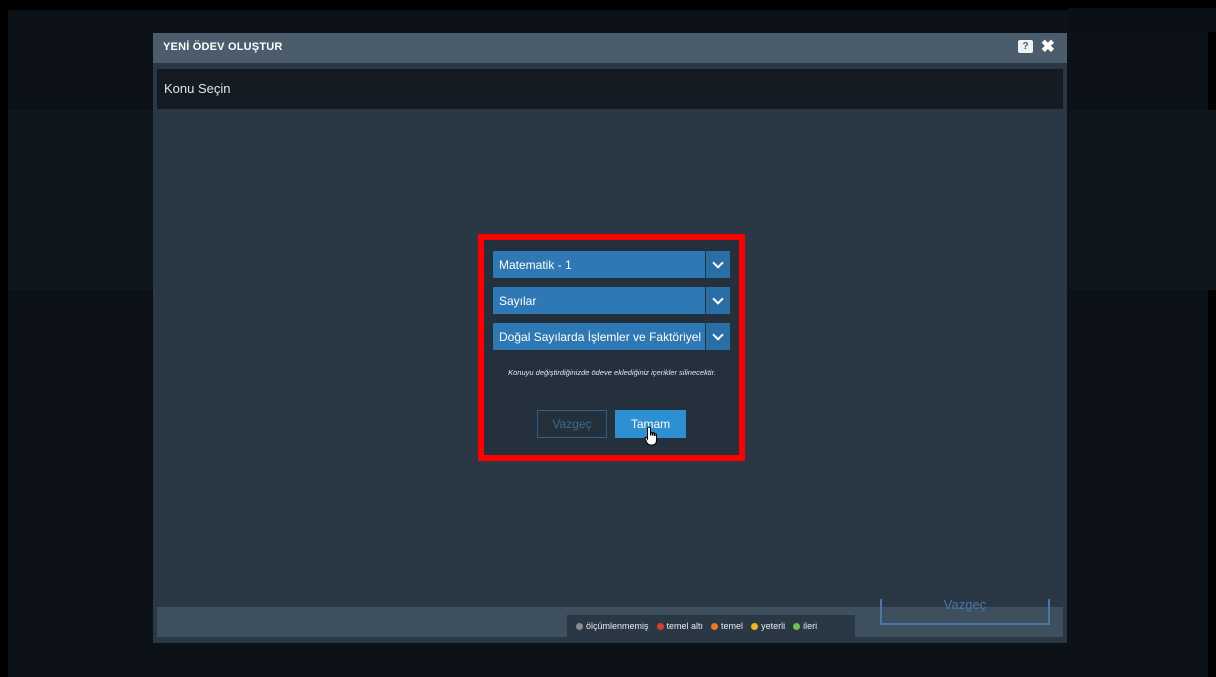  Describe the element at coordinates (810, 626) in the screenshot. I see `legend-label: ileri` at that location.